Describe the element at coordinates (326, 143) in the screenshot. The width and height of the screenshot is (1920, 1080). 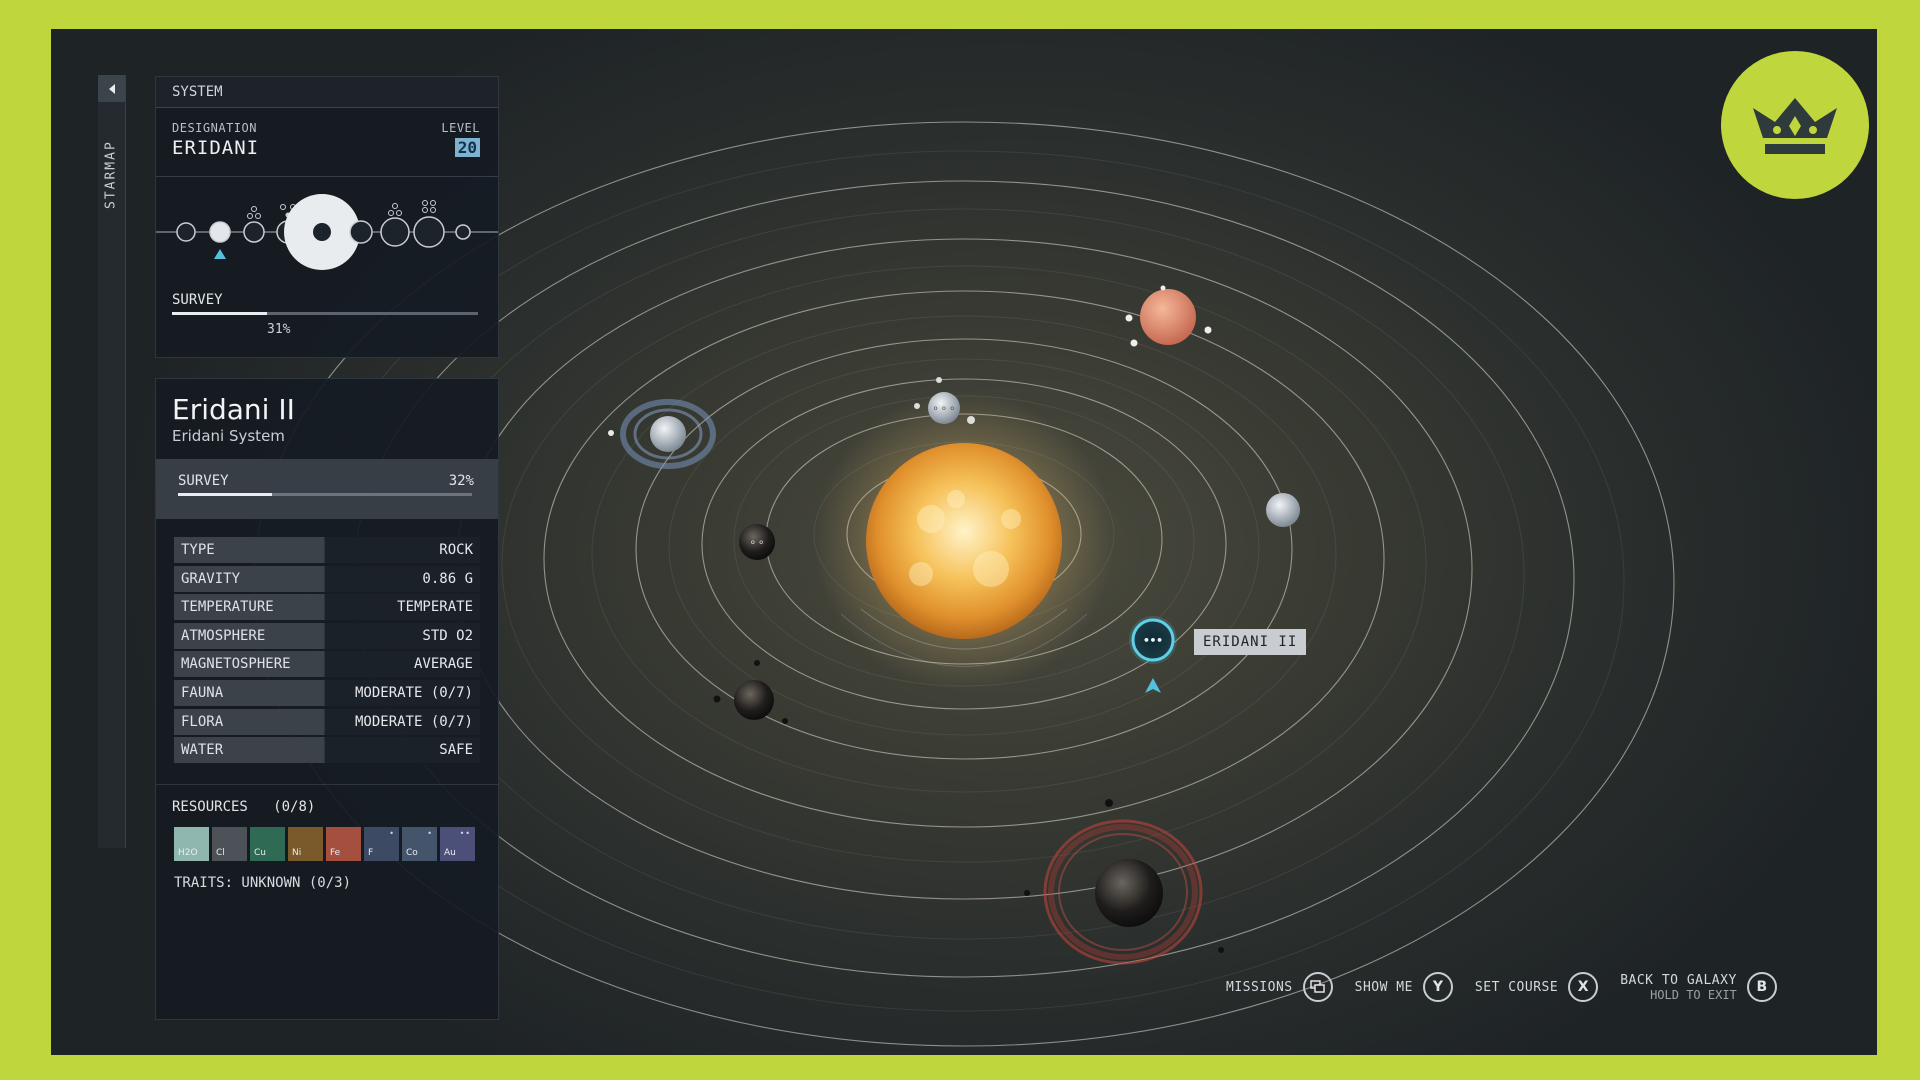
I see `designation-row: DESIGNATION ERIDANI LEVEL 20` at that location.